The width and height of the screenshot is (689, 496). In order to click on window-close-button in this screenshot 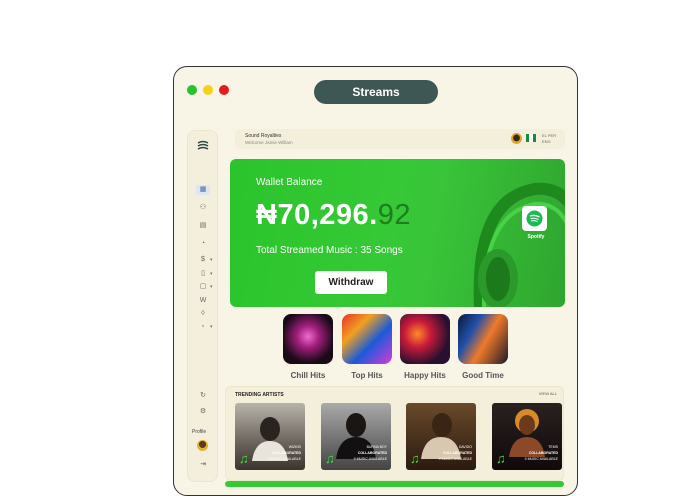, I will do `click(224, 90)`.